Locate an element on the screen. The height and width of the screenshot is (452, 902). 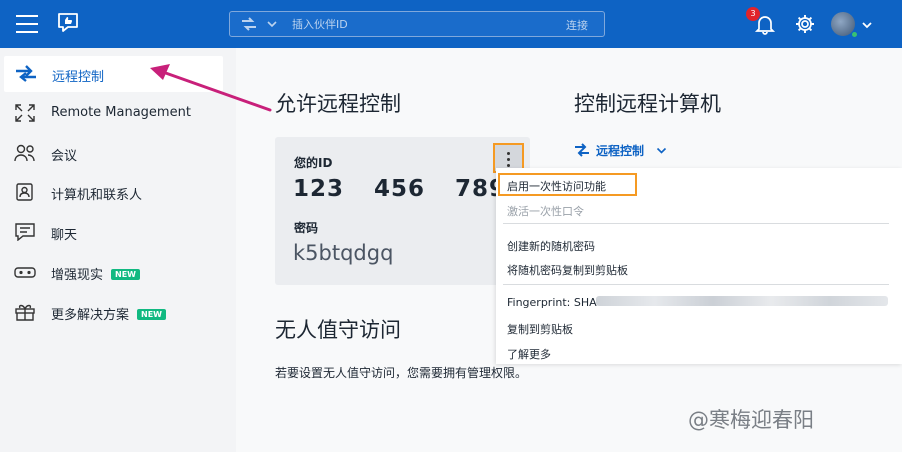
control-remote-computer-title: 控制远程计算机 is located at coordinates (647, 104).